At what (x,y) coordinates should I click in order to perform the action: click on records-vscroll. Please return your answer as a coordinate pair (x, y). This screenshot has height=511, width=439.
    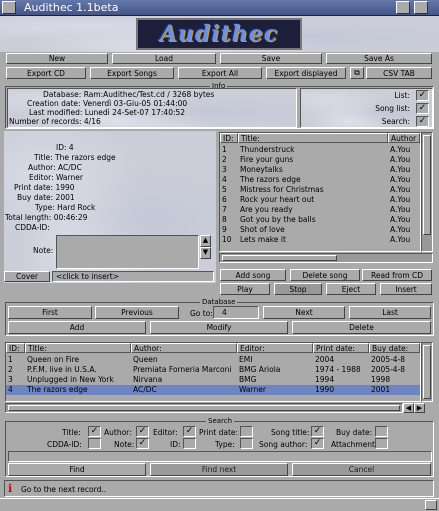
    Looking at the image, I should click on (427, 372).